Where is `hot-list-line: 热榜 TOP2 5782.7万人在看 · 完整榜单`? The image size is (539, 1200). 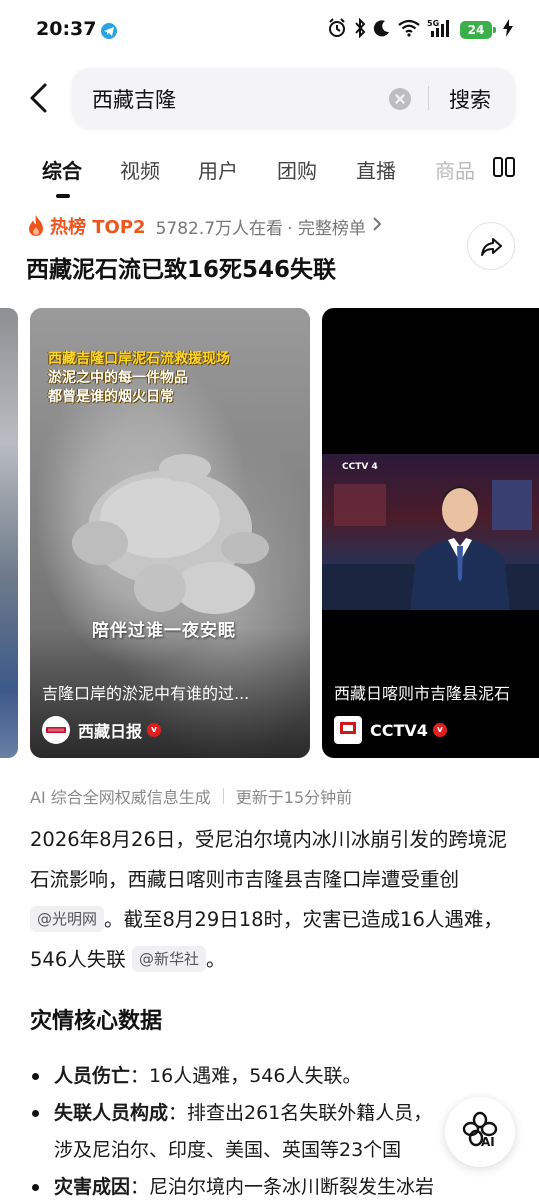
hot-list-line: 热榜 TOP2 5782.7万人在看 · 完整榜单 is located at coordinates (204, 226).